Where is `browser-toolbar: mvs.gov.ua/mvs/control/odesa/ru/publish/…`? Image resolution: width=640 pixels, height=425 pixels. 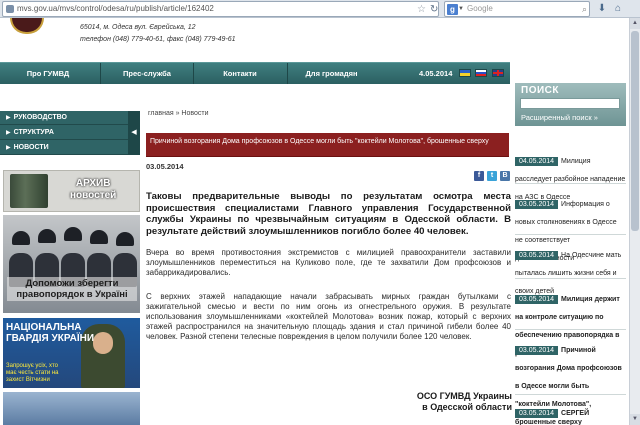
browser-toolbar: mvs.gov.ua/mvs/control/odesa/ru/publish/… is located at coordinates (320, 9).